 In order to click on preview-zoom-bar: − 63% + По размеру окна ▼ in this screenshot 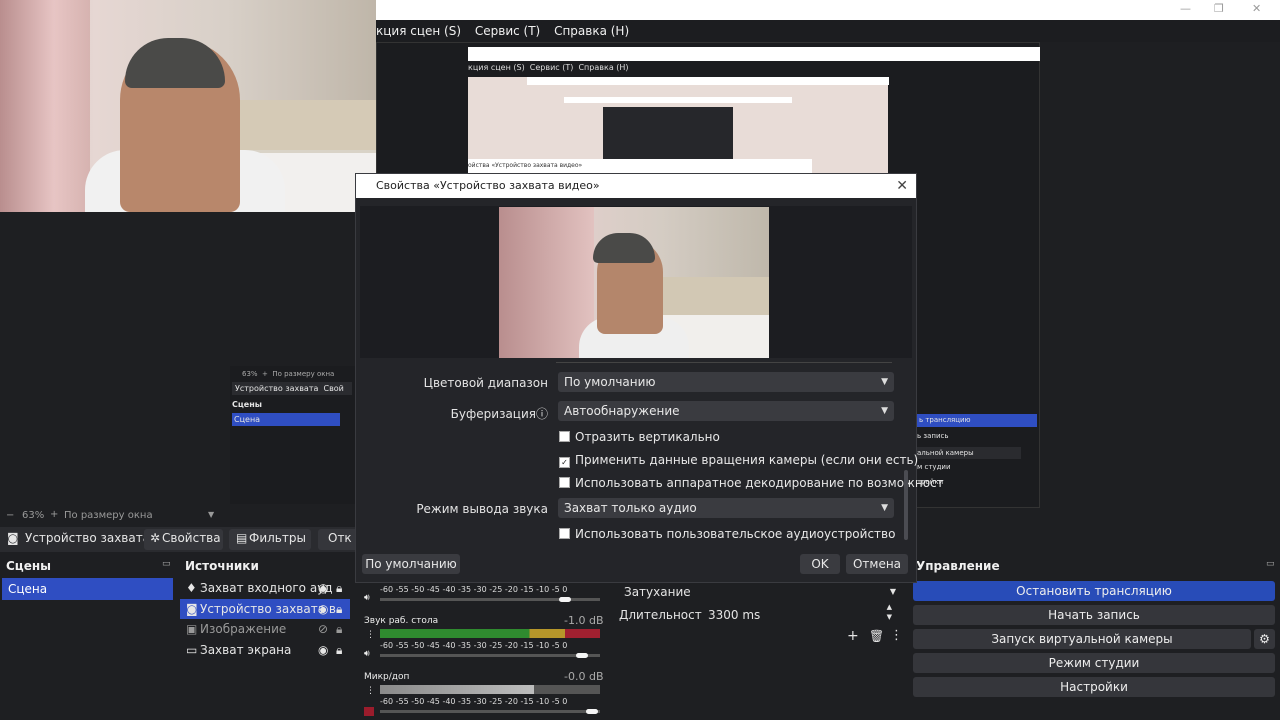, I will do `click(180, 517)`.